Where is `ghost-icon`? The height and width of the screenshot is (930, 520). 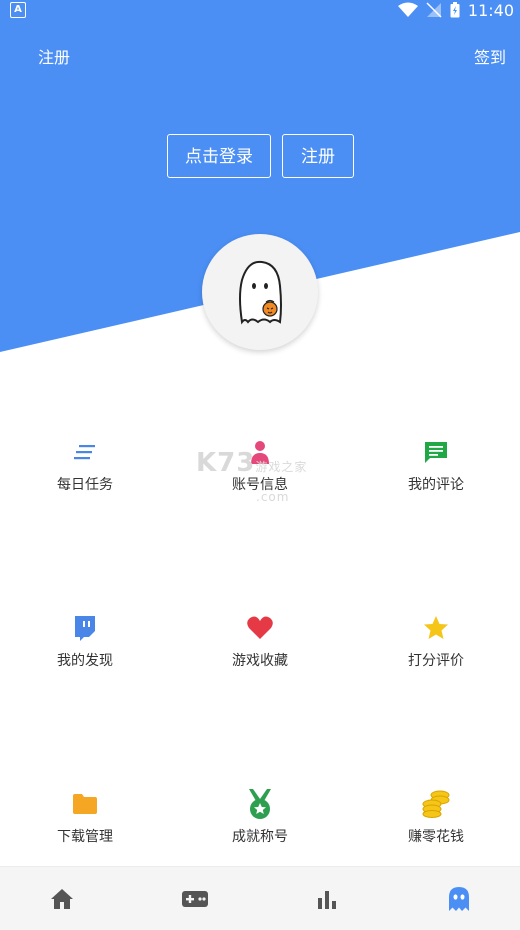
ghost-icon is located at coordinates (459, 899).